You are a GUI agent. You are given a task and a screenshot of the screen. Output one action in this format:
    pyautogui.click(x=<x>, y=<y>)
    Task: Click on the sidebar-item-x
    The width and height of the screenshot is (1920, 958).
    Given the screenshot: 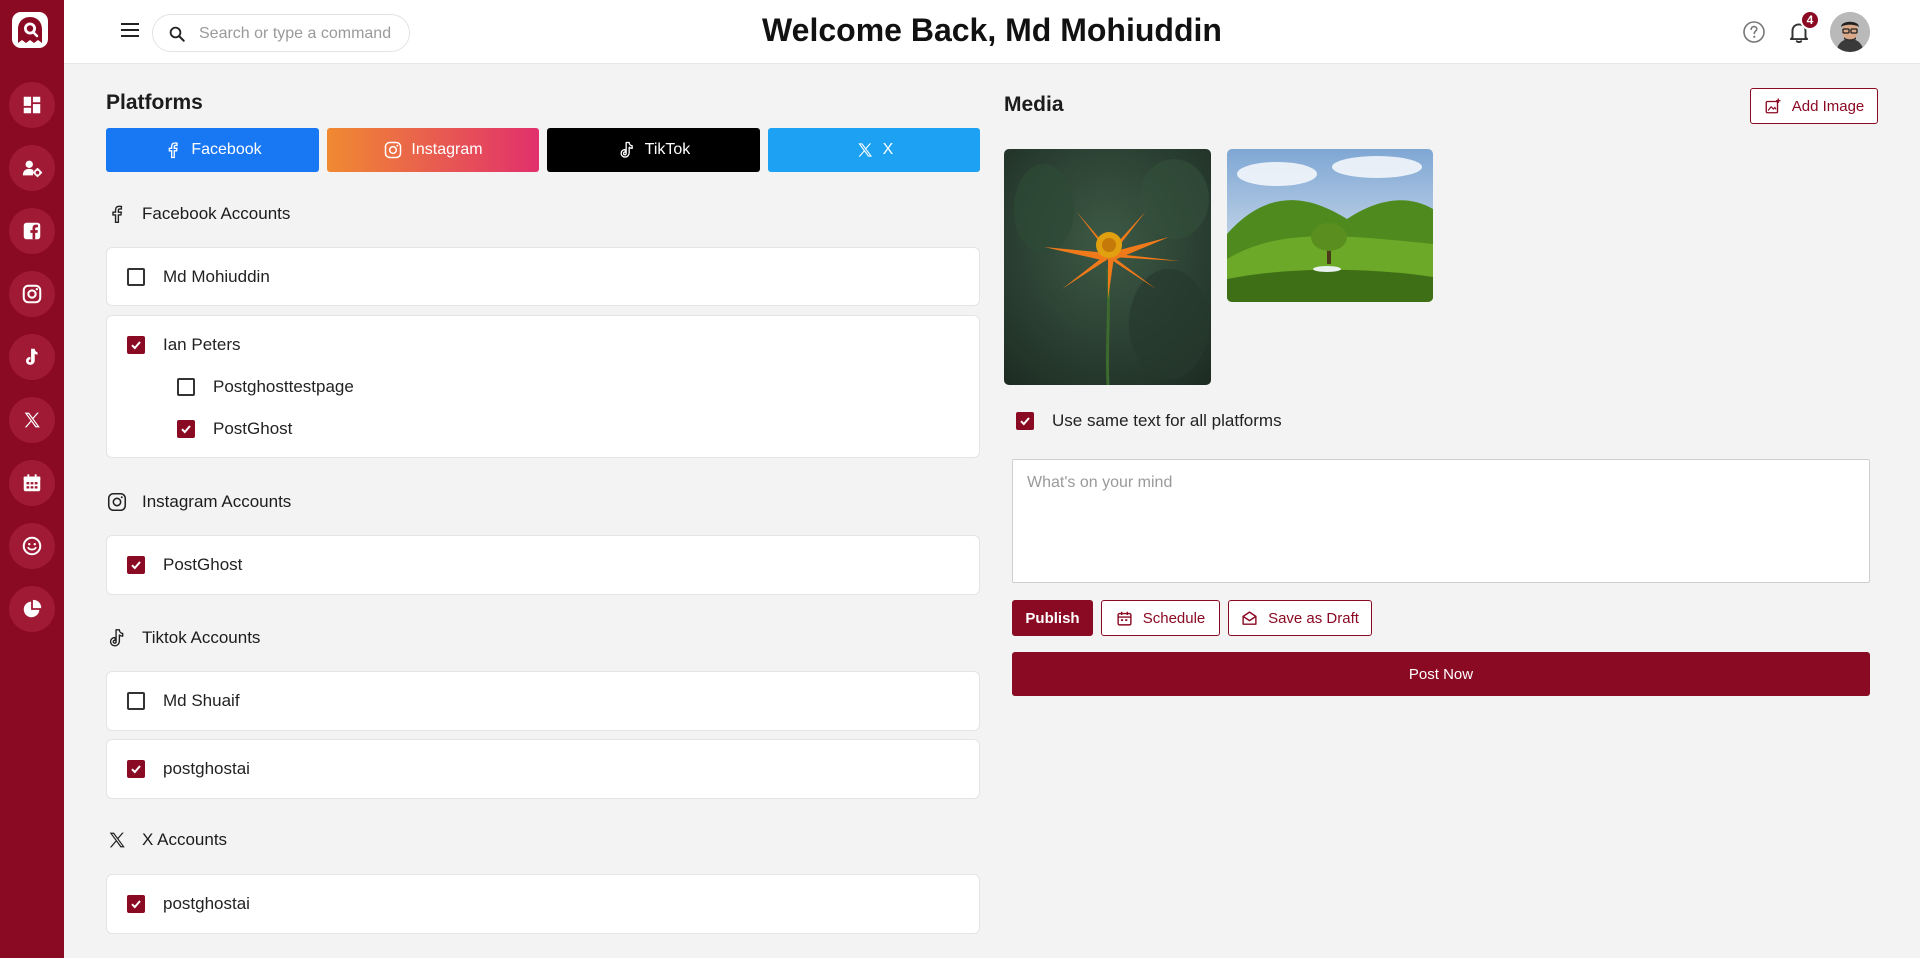 What is the action you would take?
    pyautogui.click(x=32, y=420)
    